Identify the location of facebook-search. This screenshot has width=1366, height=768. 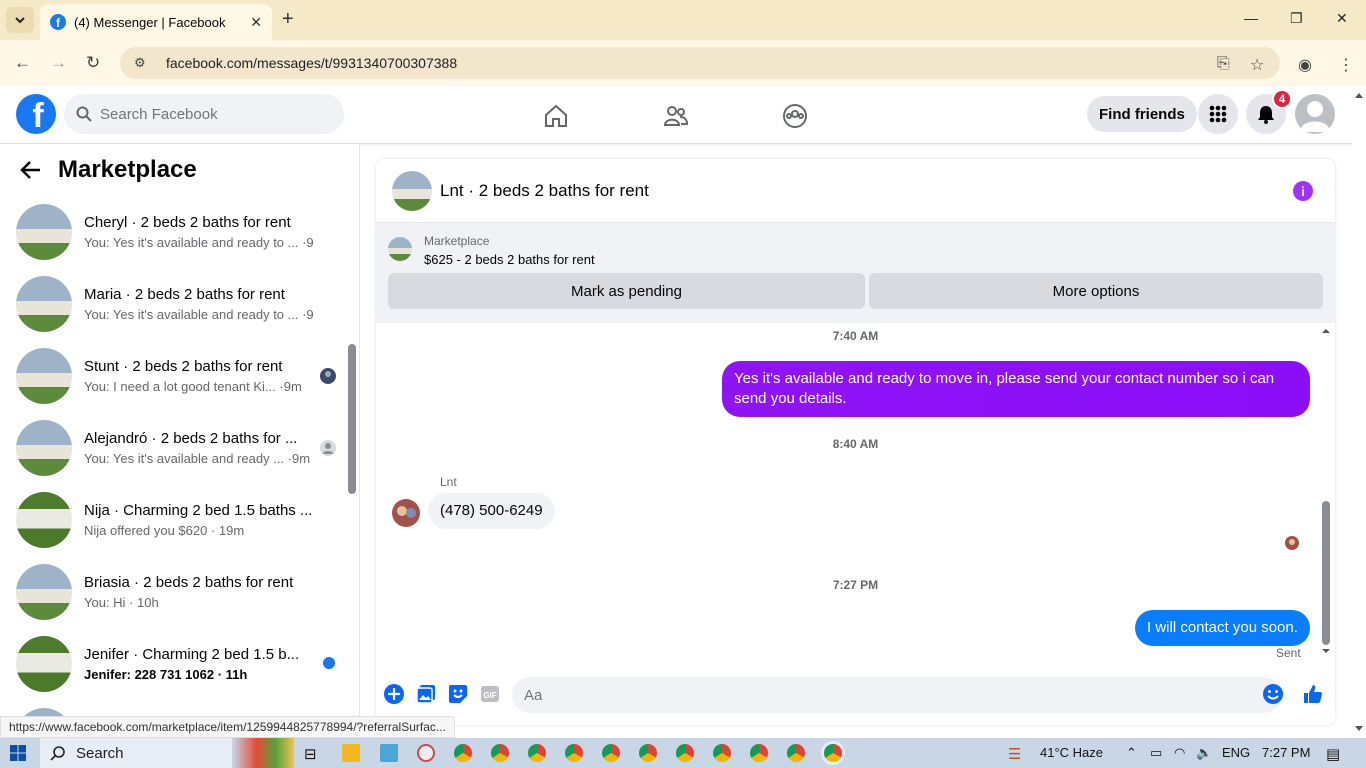
(204, 114).